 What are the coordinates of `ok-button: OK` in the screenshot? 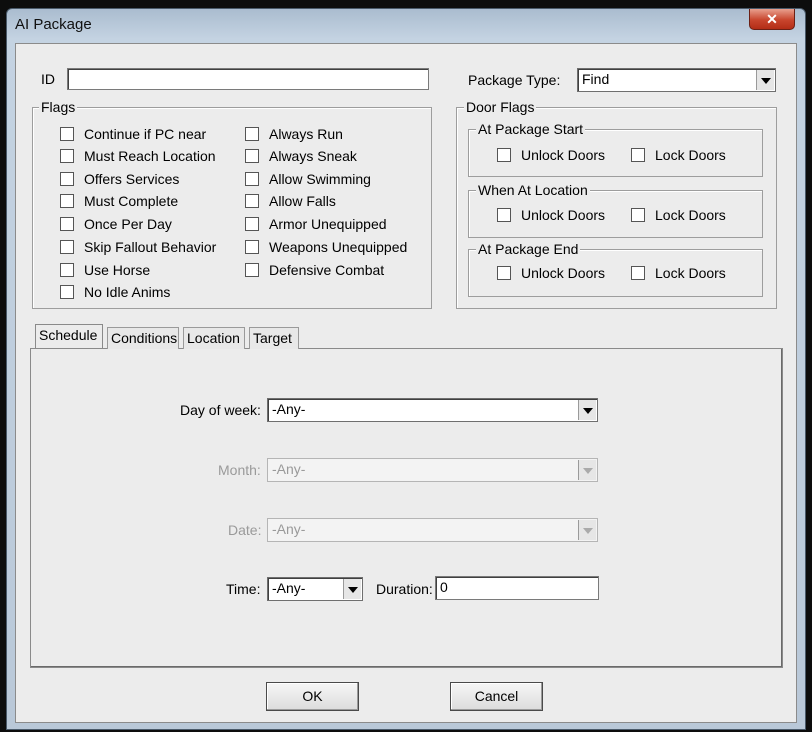 It's located at (312, 696).